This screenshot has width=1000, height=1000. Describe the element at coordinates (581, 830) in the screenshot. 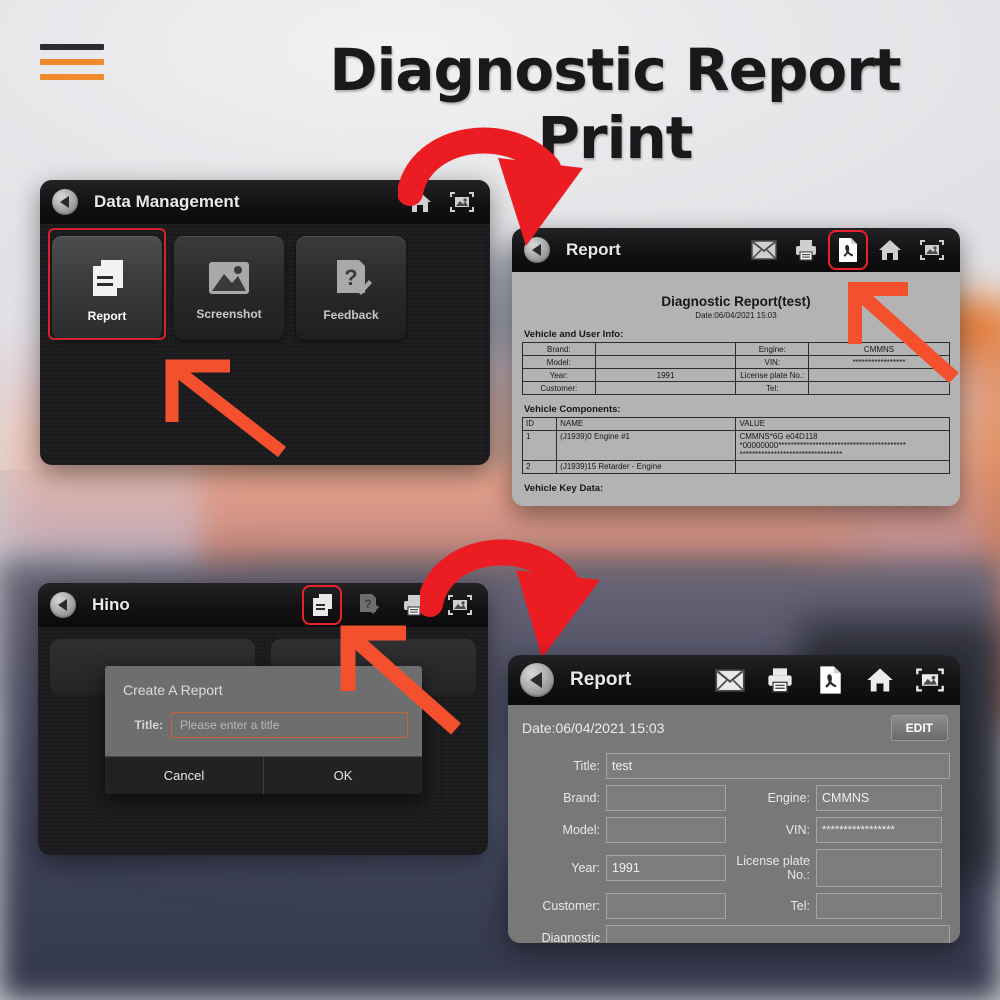

I see `model-label: Model:` at that location.